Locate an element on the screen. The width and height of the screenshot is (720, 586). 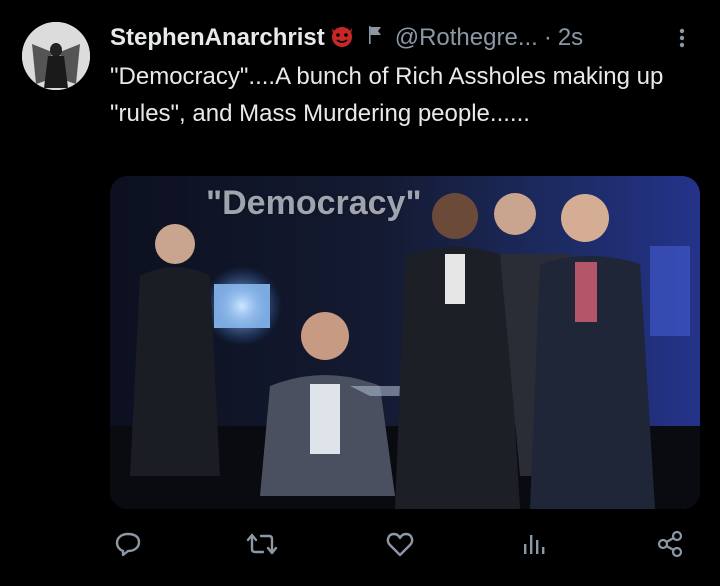
image-caption: "Democracy" is located at coordinates (314, 203).